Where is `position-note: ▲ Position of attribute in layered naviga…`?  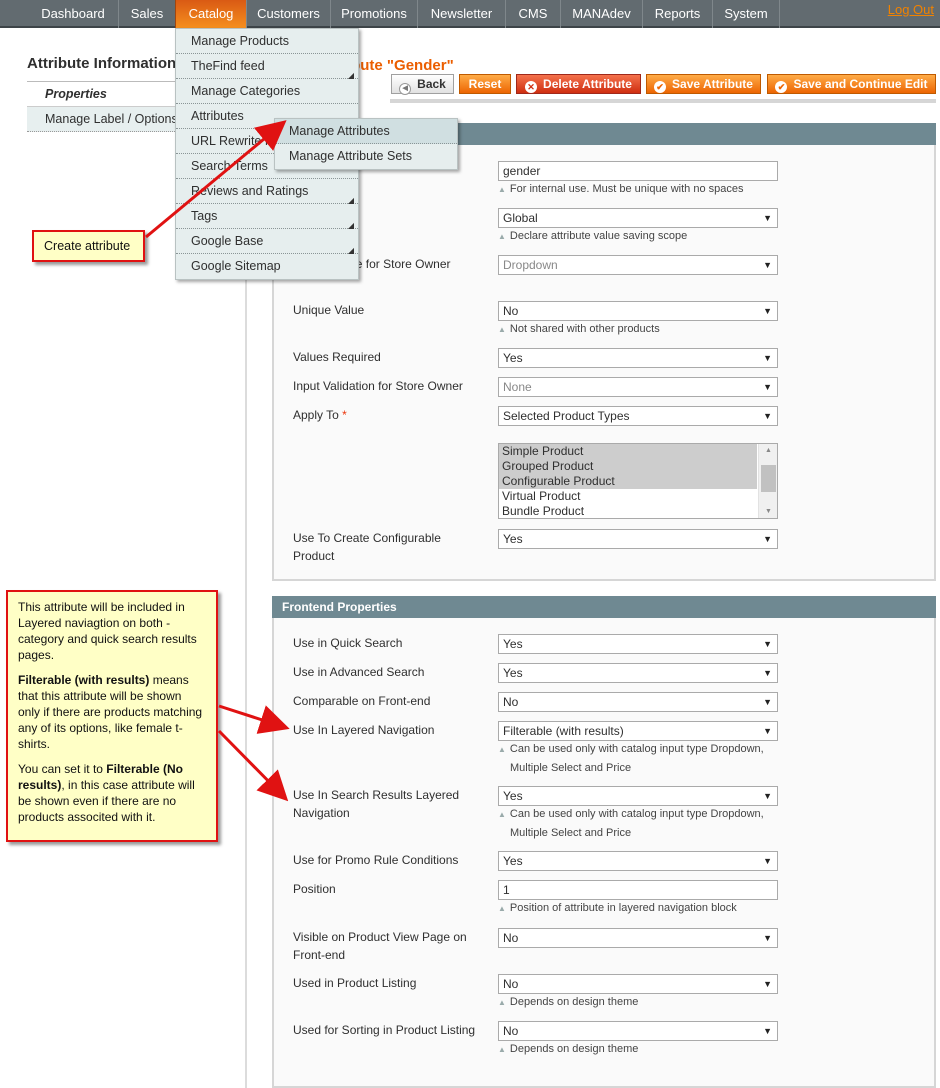
position-note: ▲ Position of attribute in layered naviga… is located at coordinates (638, 908).